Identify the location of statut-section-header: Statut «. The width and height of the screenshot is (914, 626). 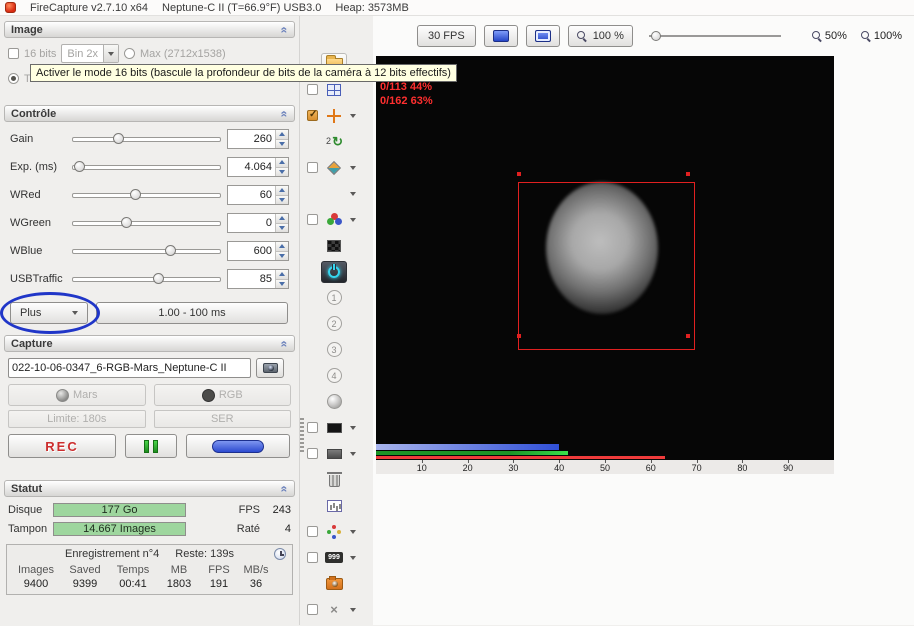
(149, 488).